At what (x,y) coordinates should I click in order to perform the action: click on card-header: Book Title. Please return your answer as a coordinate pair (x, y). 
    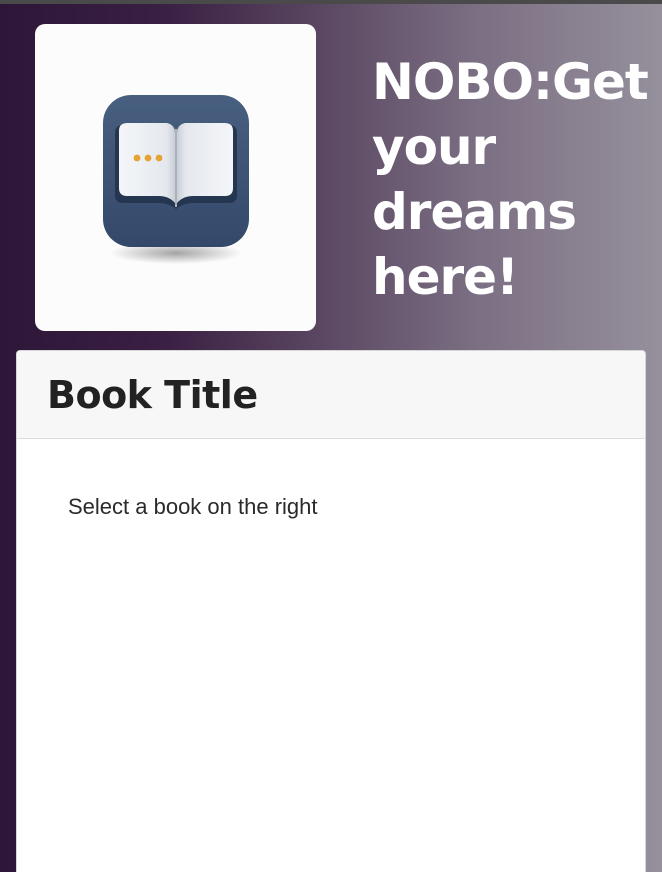
    Looking at the image, I should click on (331, 395).